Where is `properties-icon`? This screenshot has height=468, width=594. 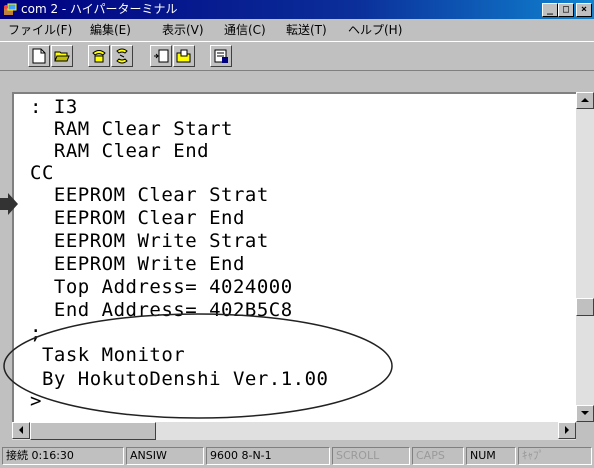
properties-icon is located at coordinates (221, 56).